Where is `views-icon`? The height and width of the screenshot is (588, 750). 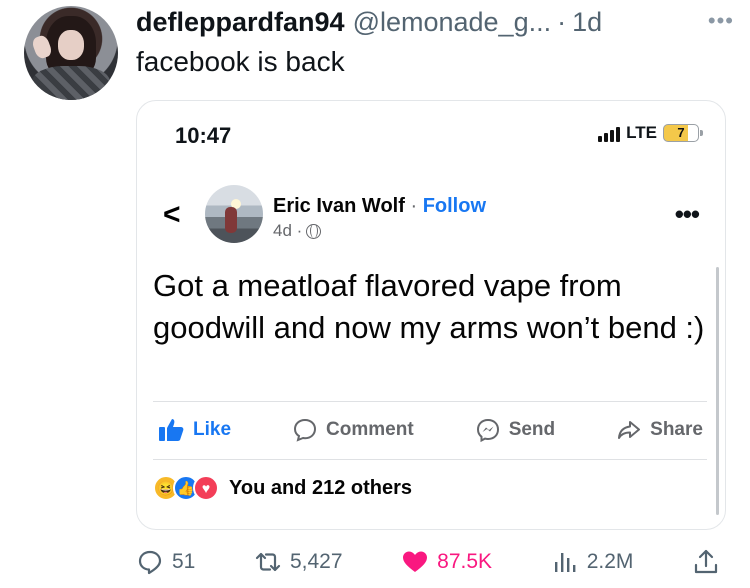
views-icon is located at coordinates (565, 562).